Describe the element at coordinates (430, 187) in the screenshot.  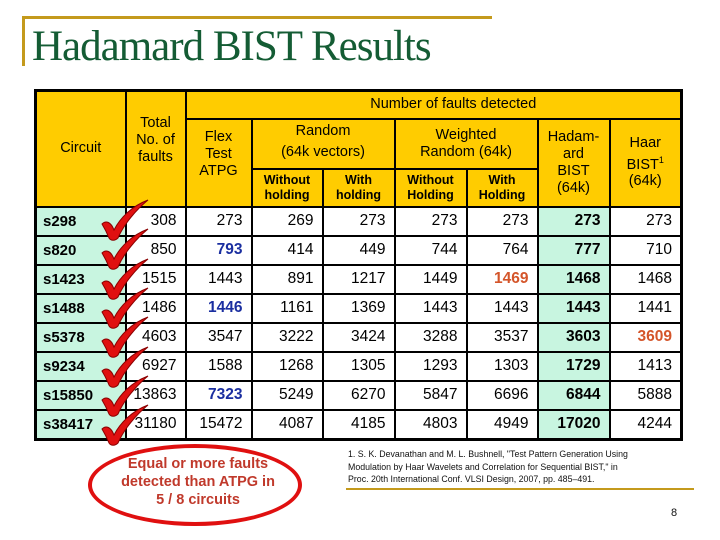
I see `header-weighted-without-holding: Without Holding` at that location.